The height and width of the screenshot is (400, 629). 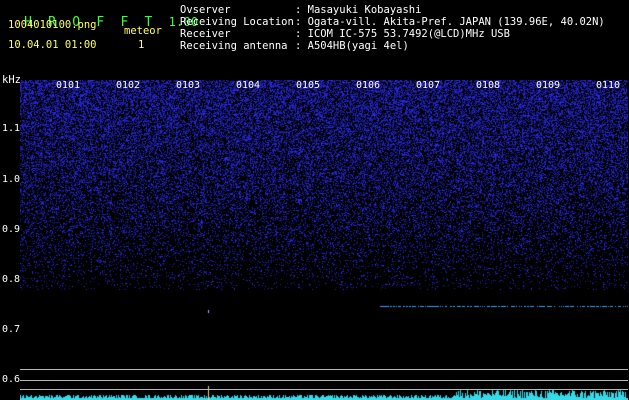 I want to click on time-tick: 0110, so click(x=608, y=85).